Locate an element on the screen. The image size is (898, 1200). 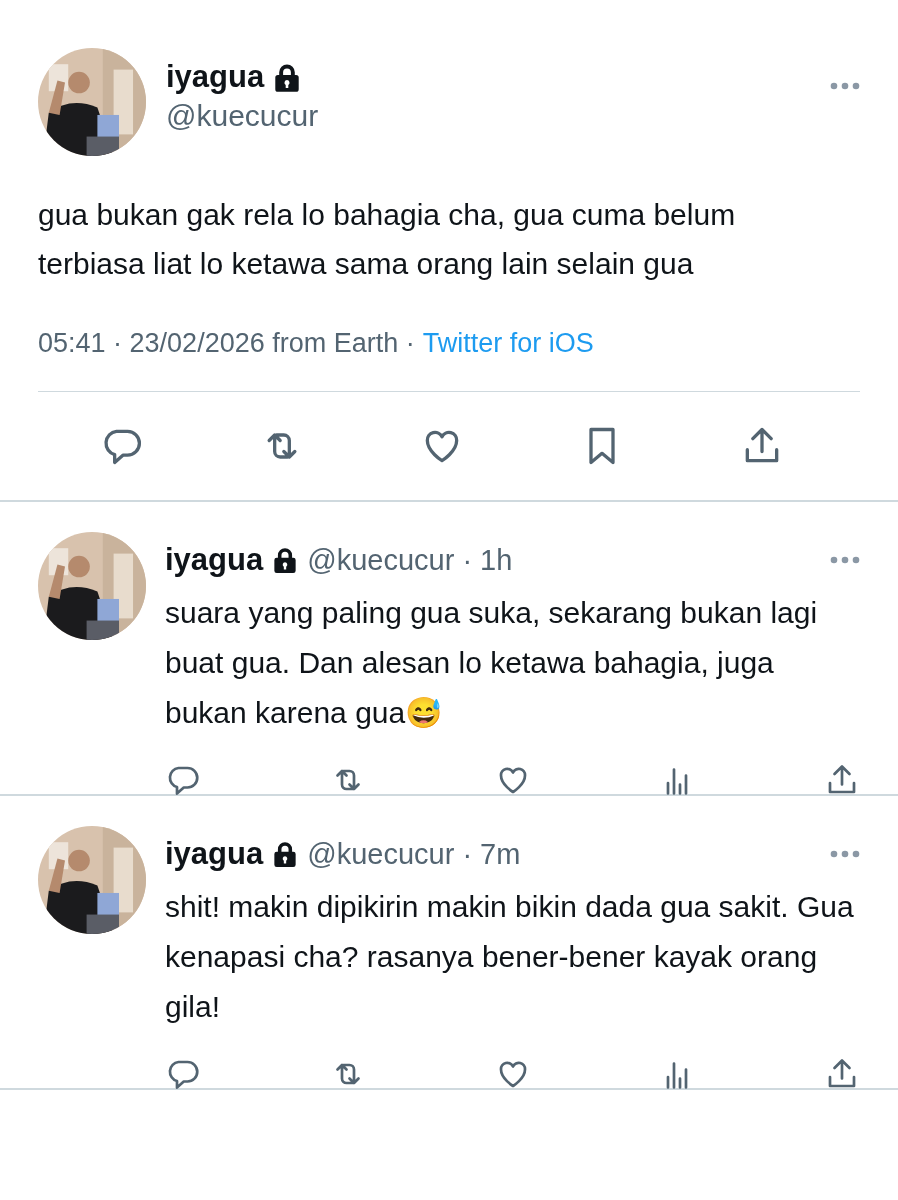
username: @kuecucur is located at coordinates (488, 116).